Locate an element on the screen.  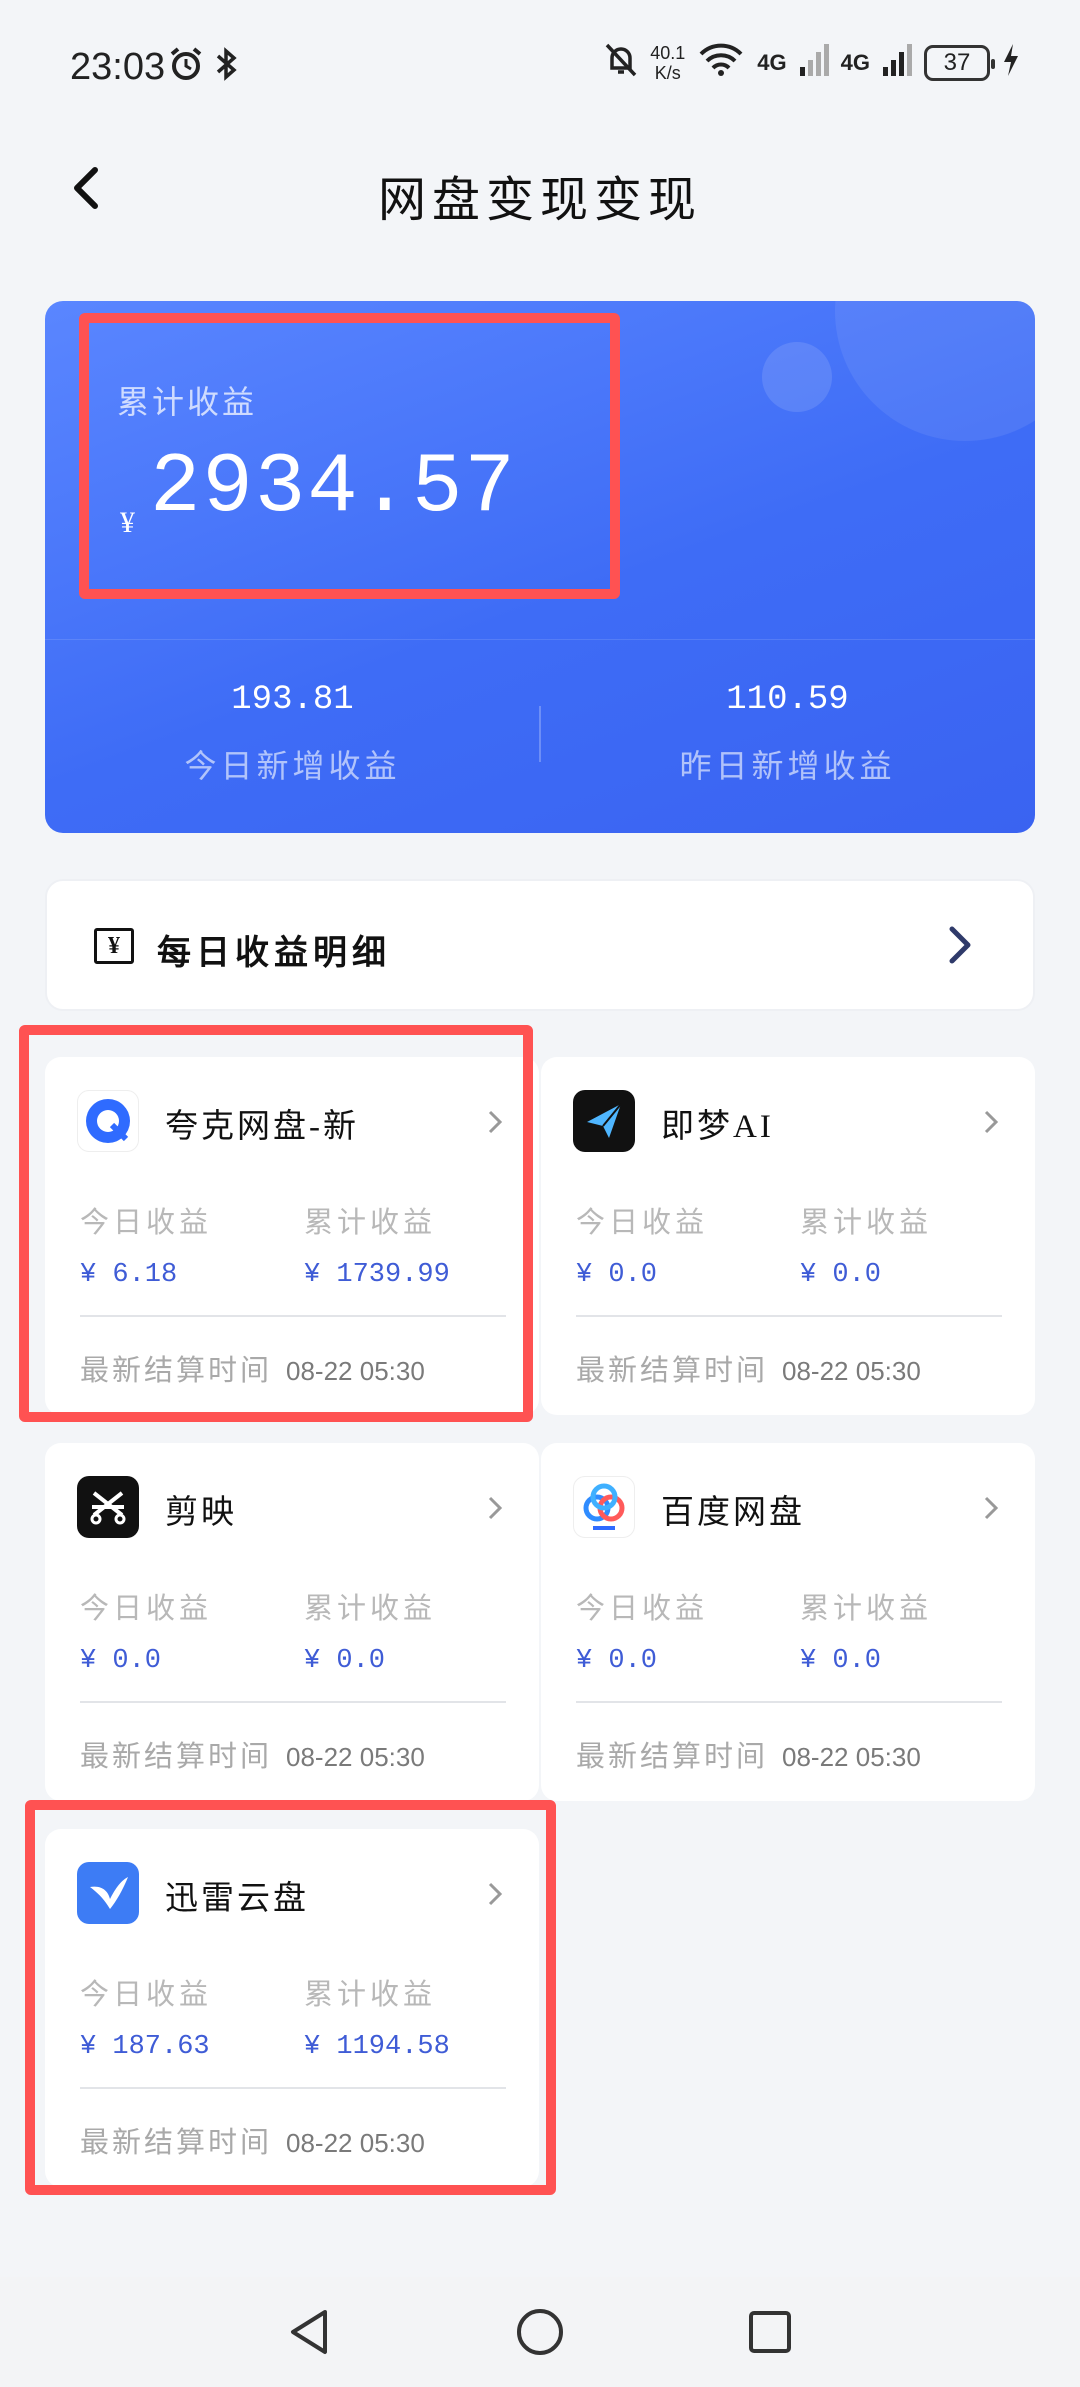
today-earnings-value: 193.81 is located at coordinates (292, 700).